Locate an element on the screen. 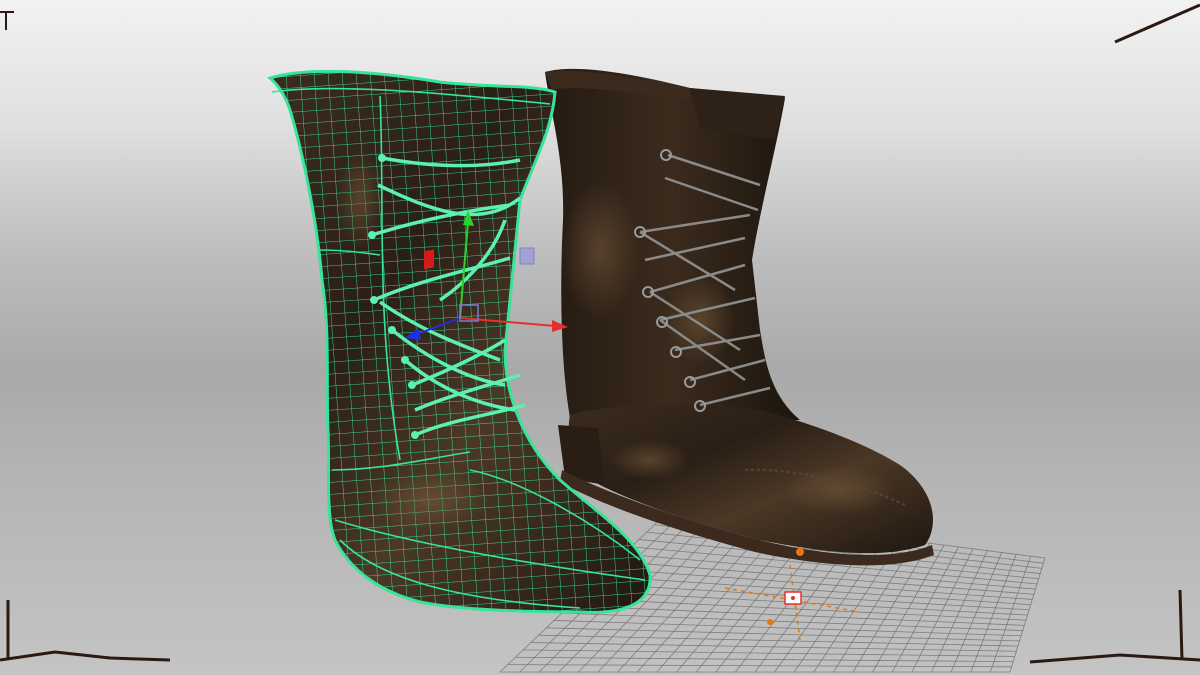  gizmo-xy-plane-handle is located at coordinates (527, 256).